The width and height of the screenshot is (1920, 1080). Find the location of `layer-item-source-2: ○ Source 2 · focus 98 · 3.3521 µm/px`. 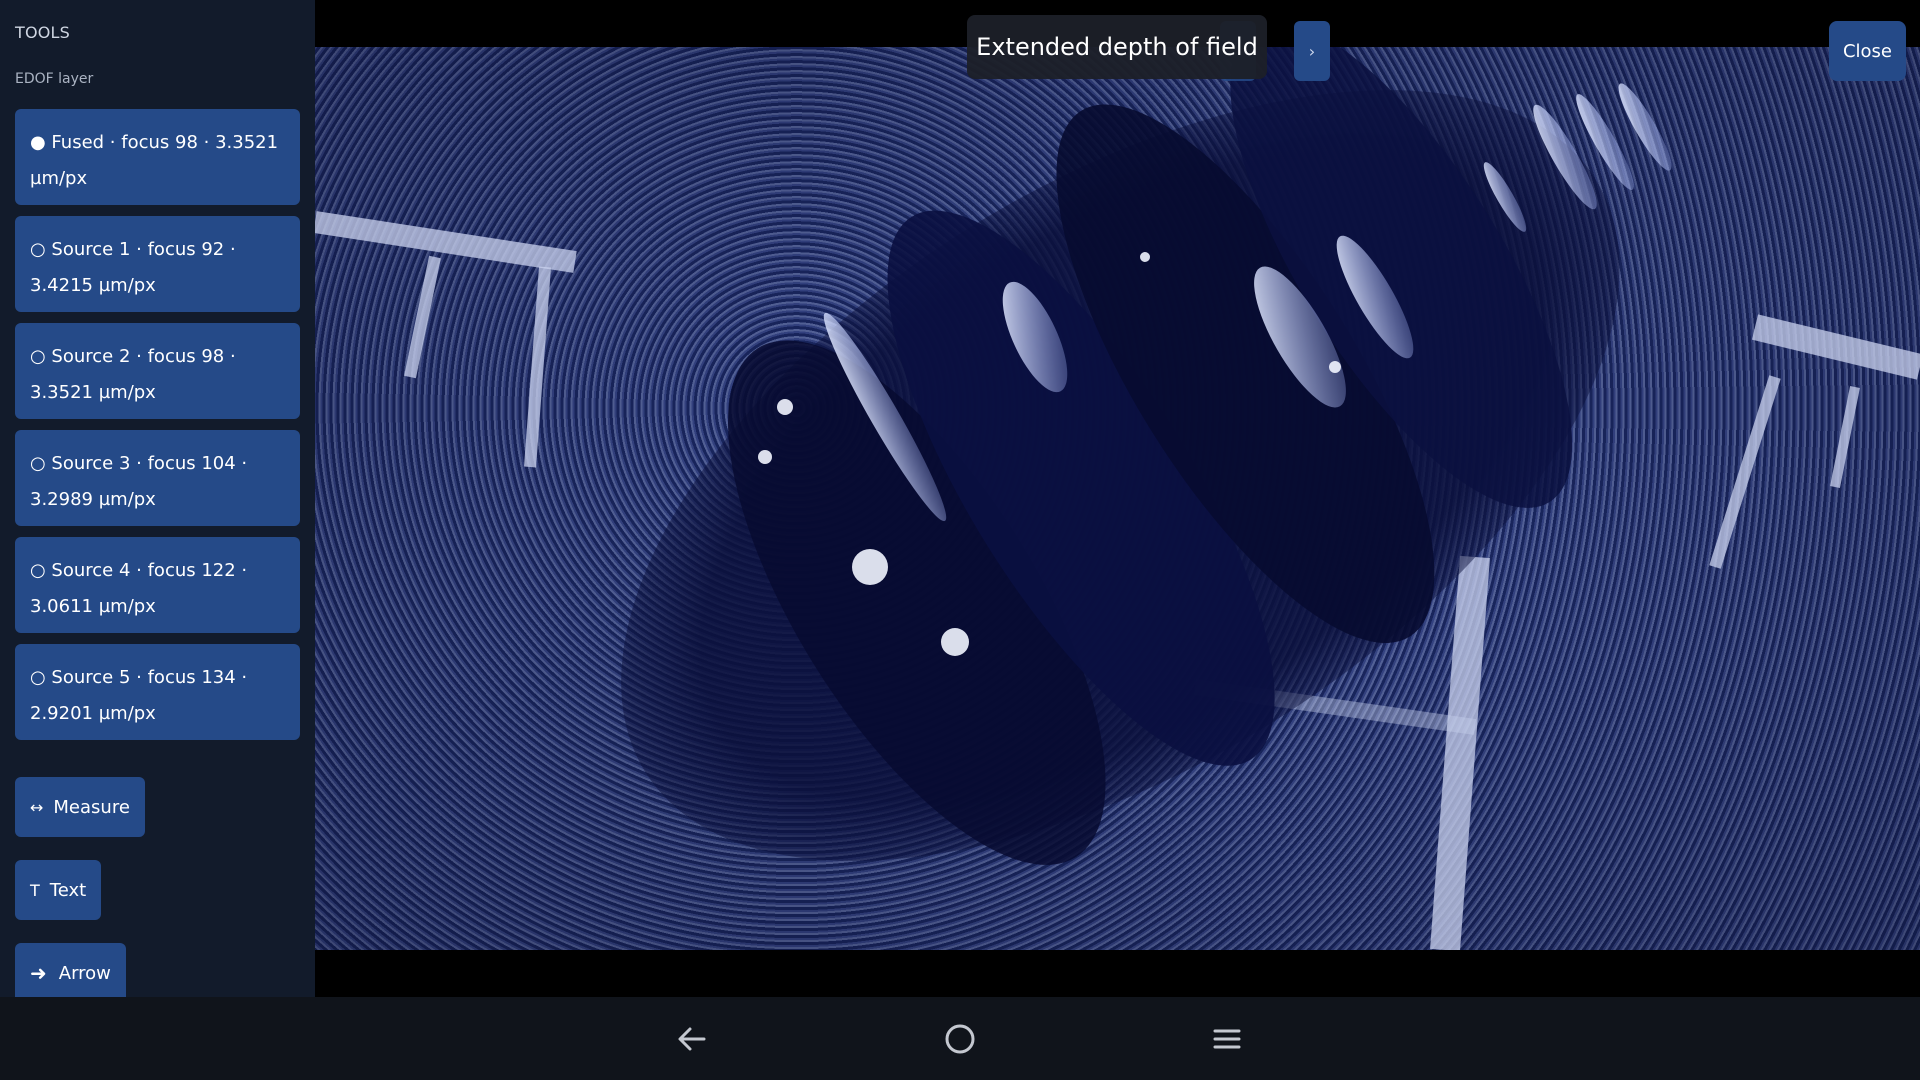

layer-item-source-2: ○ Source 2 · focus 98 · 3.3521 µm/px is located at coordinates (157, 371).